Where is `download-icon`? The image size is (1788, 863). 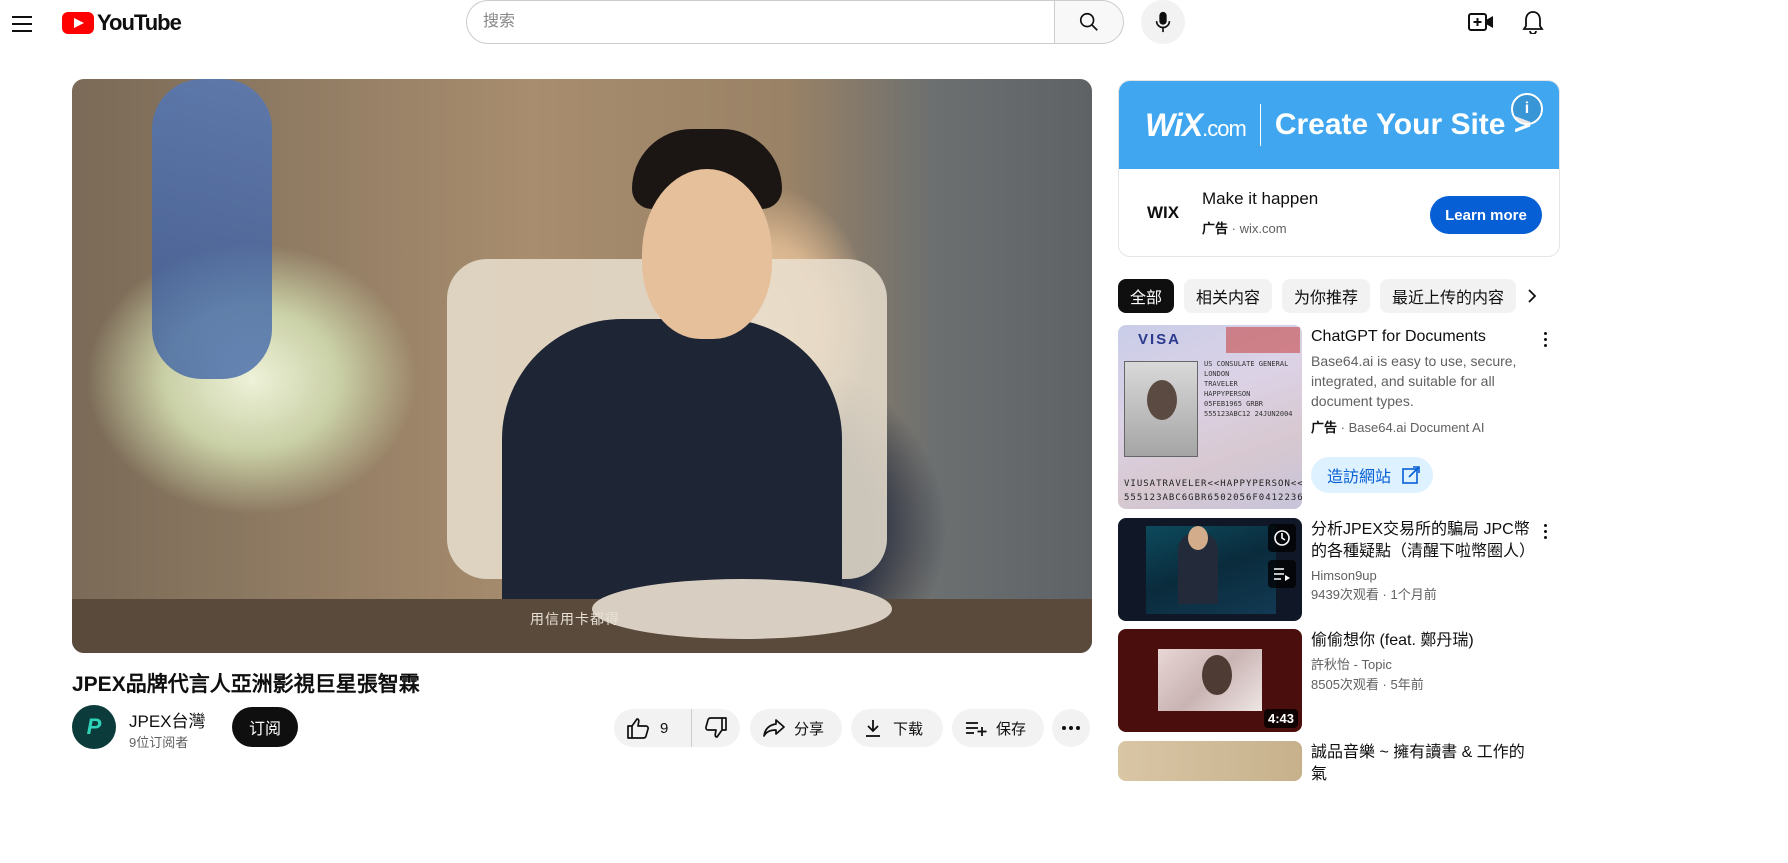
download-icon is located at coordinates (873, 728).